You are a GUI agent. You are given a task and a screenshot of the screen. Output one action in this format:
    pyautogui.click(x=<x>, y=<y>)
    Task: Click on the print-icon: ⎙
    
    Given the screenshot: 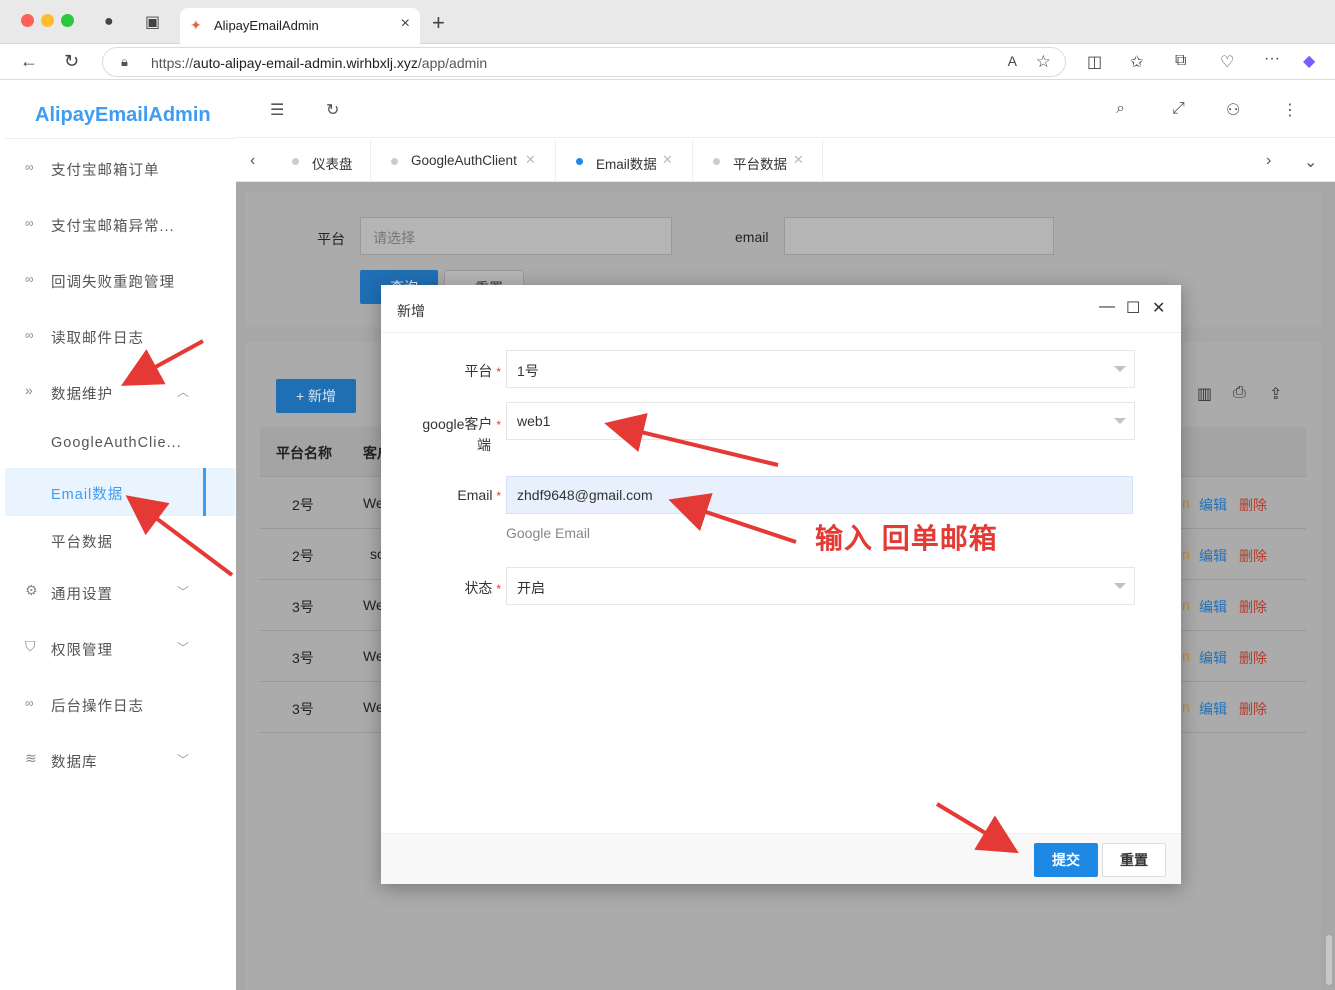 What is the action you would take?
    pyautogui.click(x=1239, y=393)
    